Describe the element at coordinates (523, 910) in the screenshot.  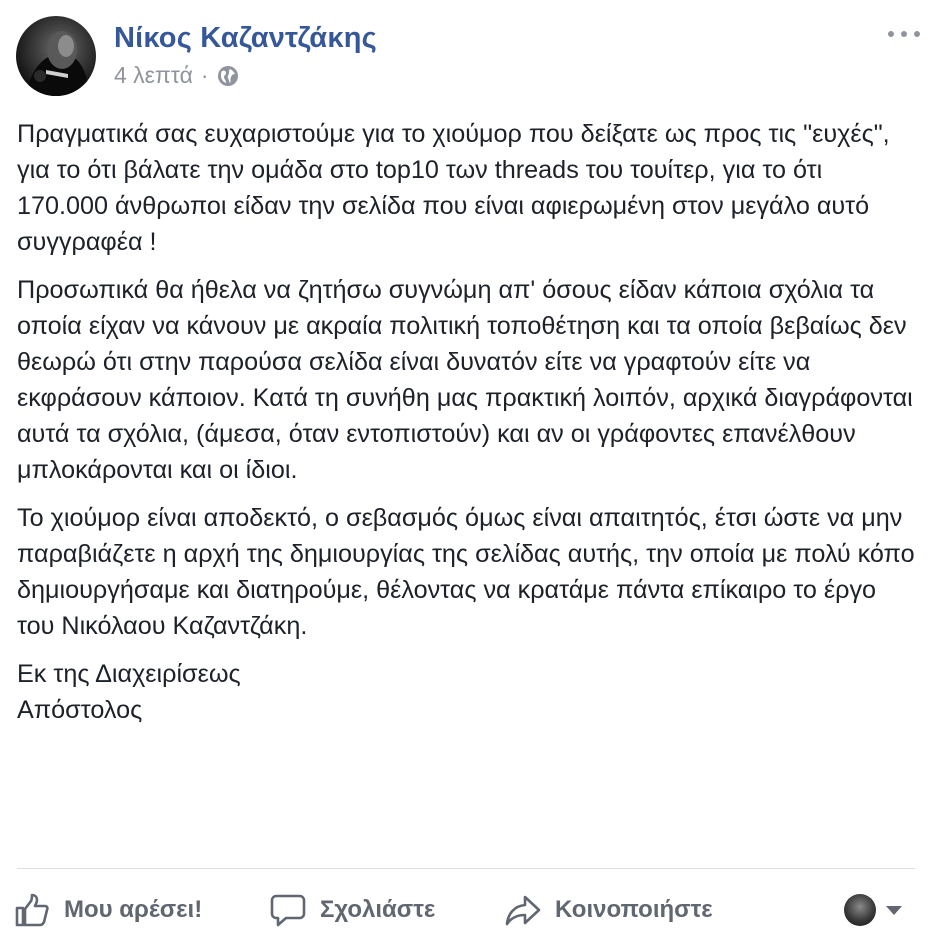
I see `share-arrow-icon` at that location.